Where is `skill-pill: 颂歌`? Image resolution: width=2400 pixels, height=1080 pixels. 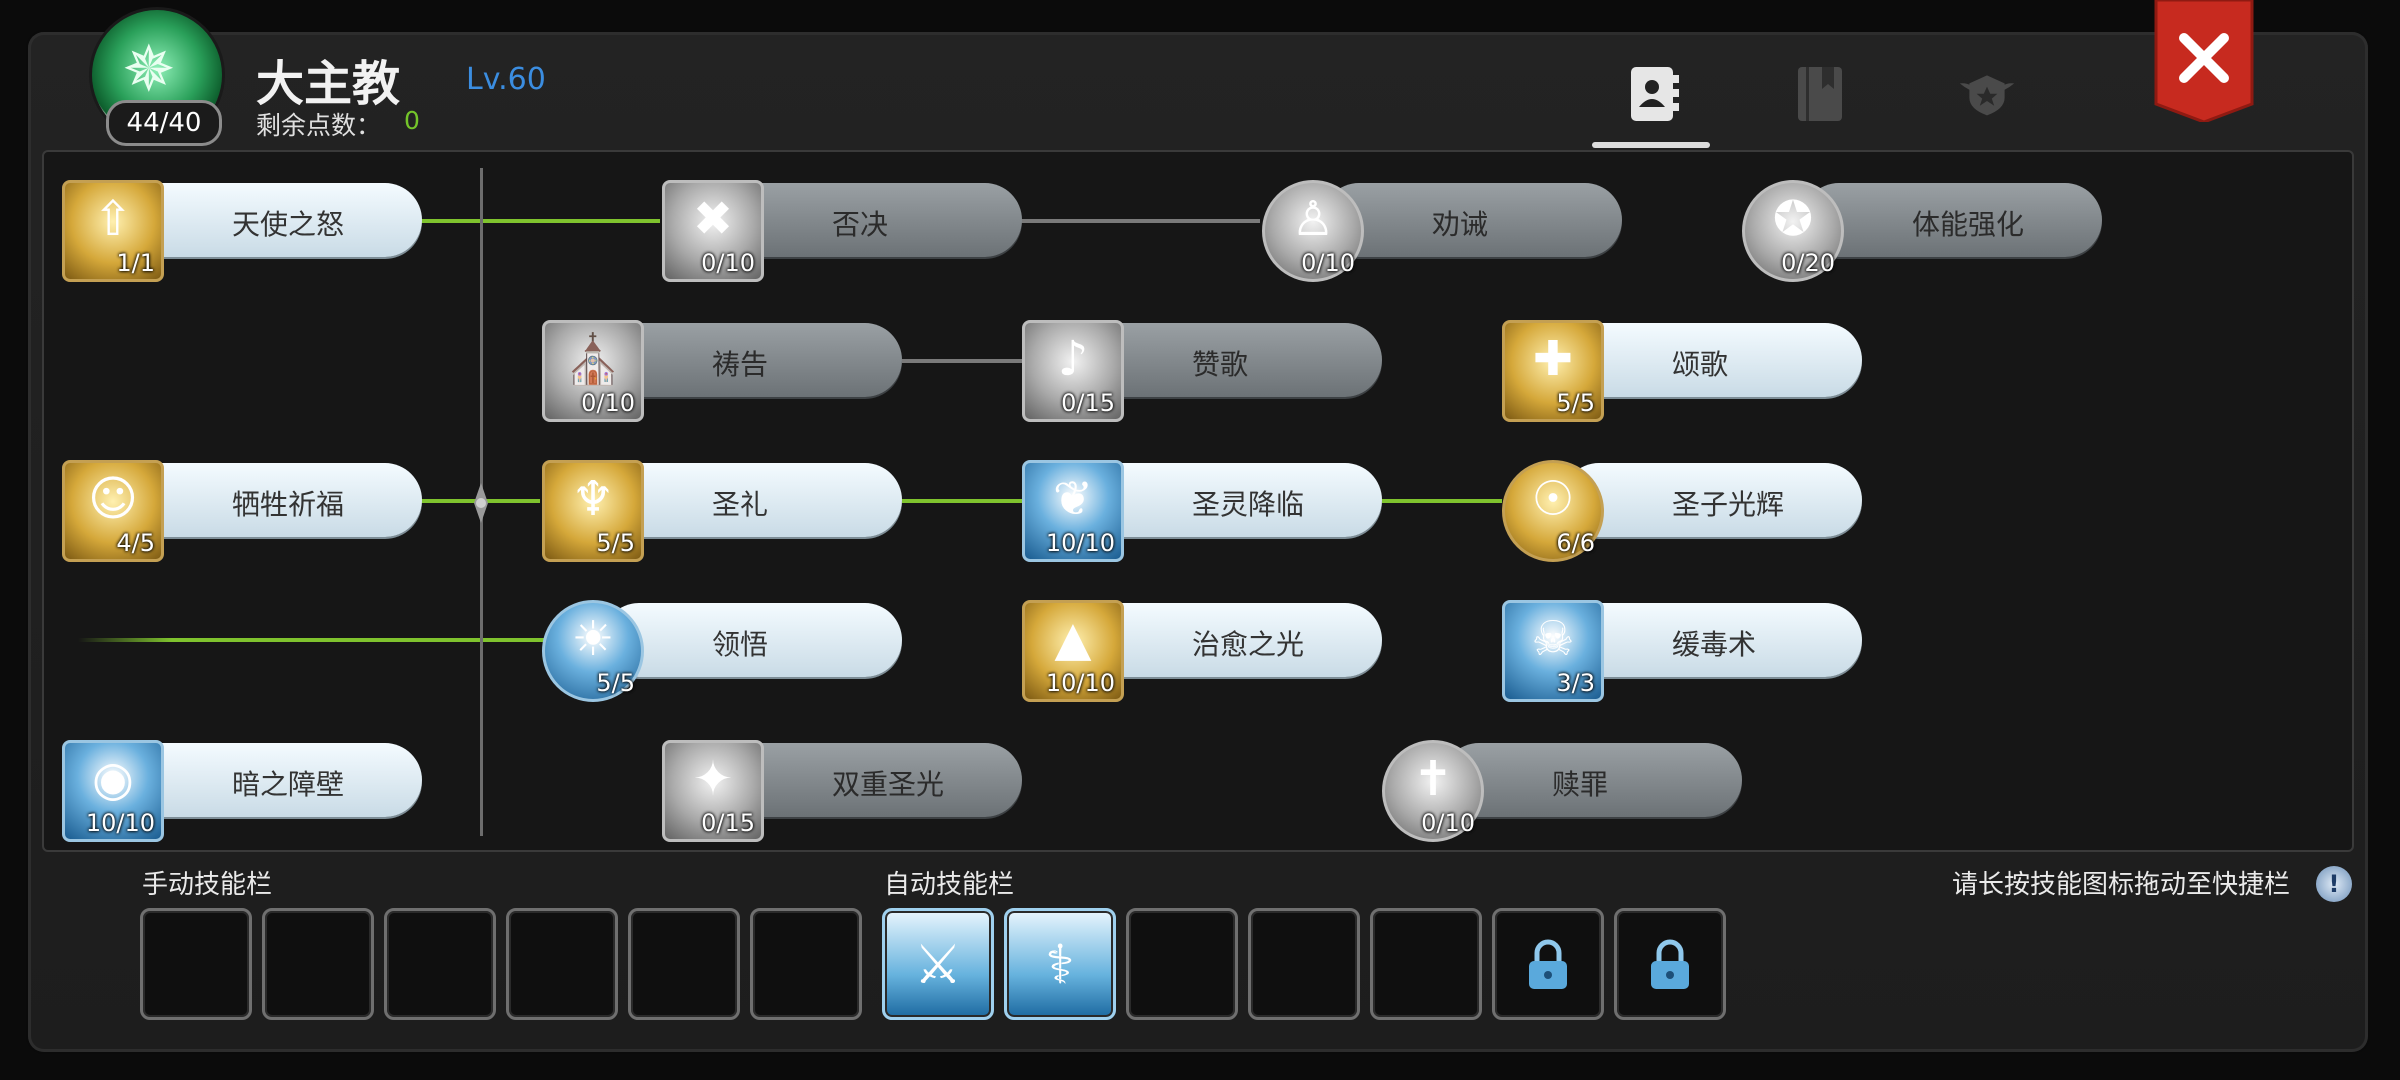
skill-pill: 颂歌 is located at coordinates (1712, 360).